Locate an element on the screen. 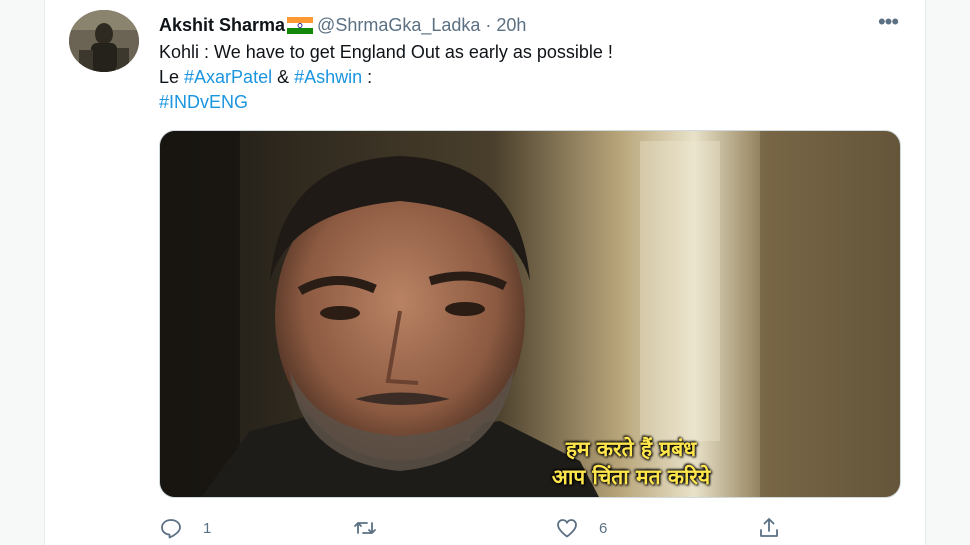  subtitle-line-1: हम करते हैं प्रबंध is located at coordinates (631, 449).